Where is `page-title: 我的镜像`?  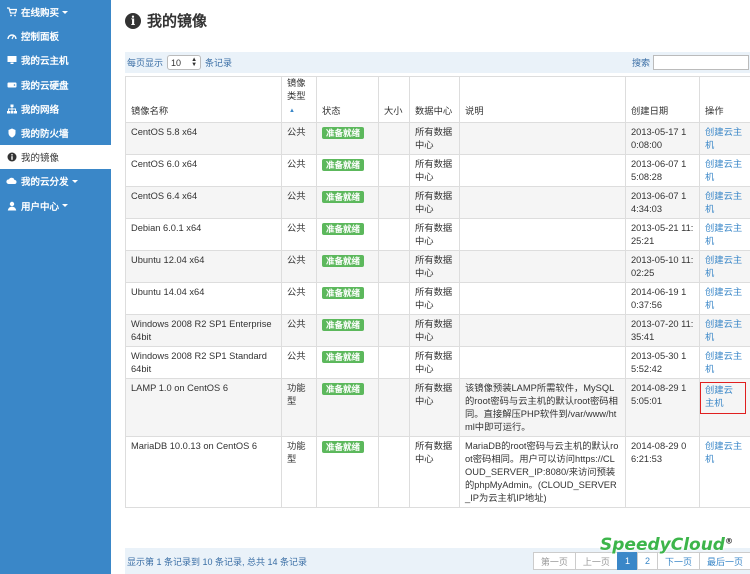 page-title: 我的镜像 is located at coordinates (177, 21).